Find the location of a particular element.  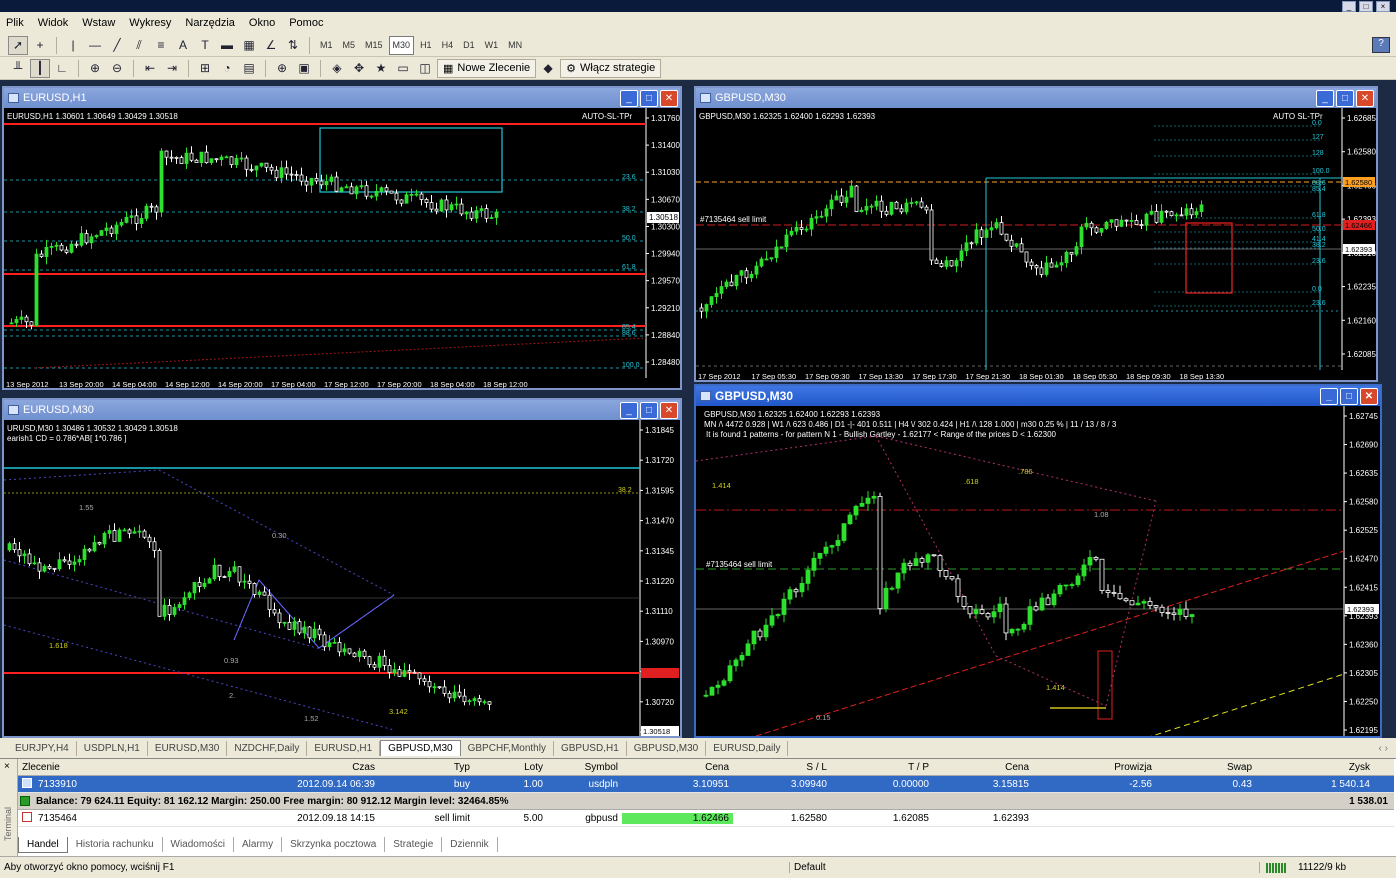

cursor-icon: ➚ is located at coordinates (18, 45).